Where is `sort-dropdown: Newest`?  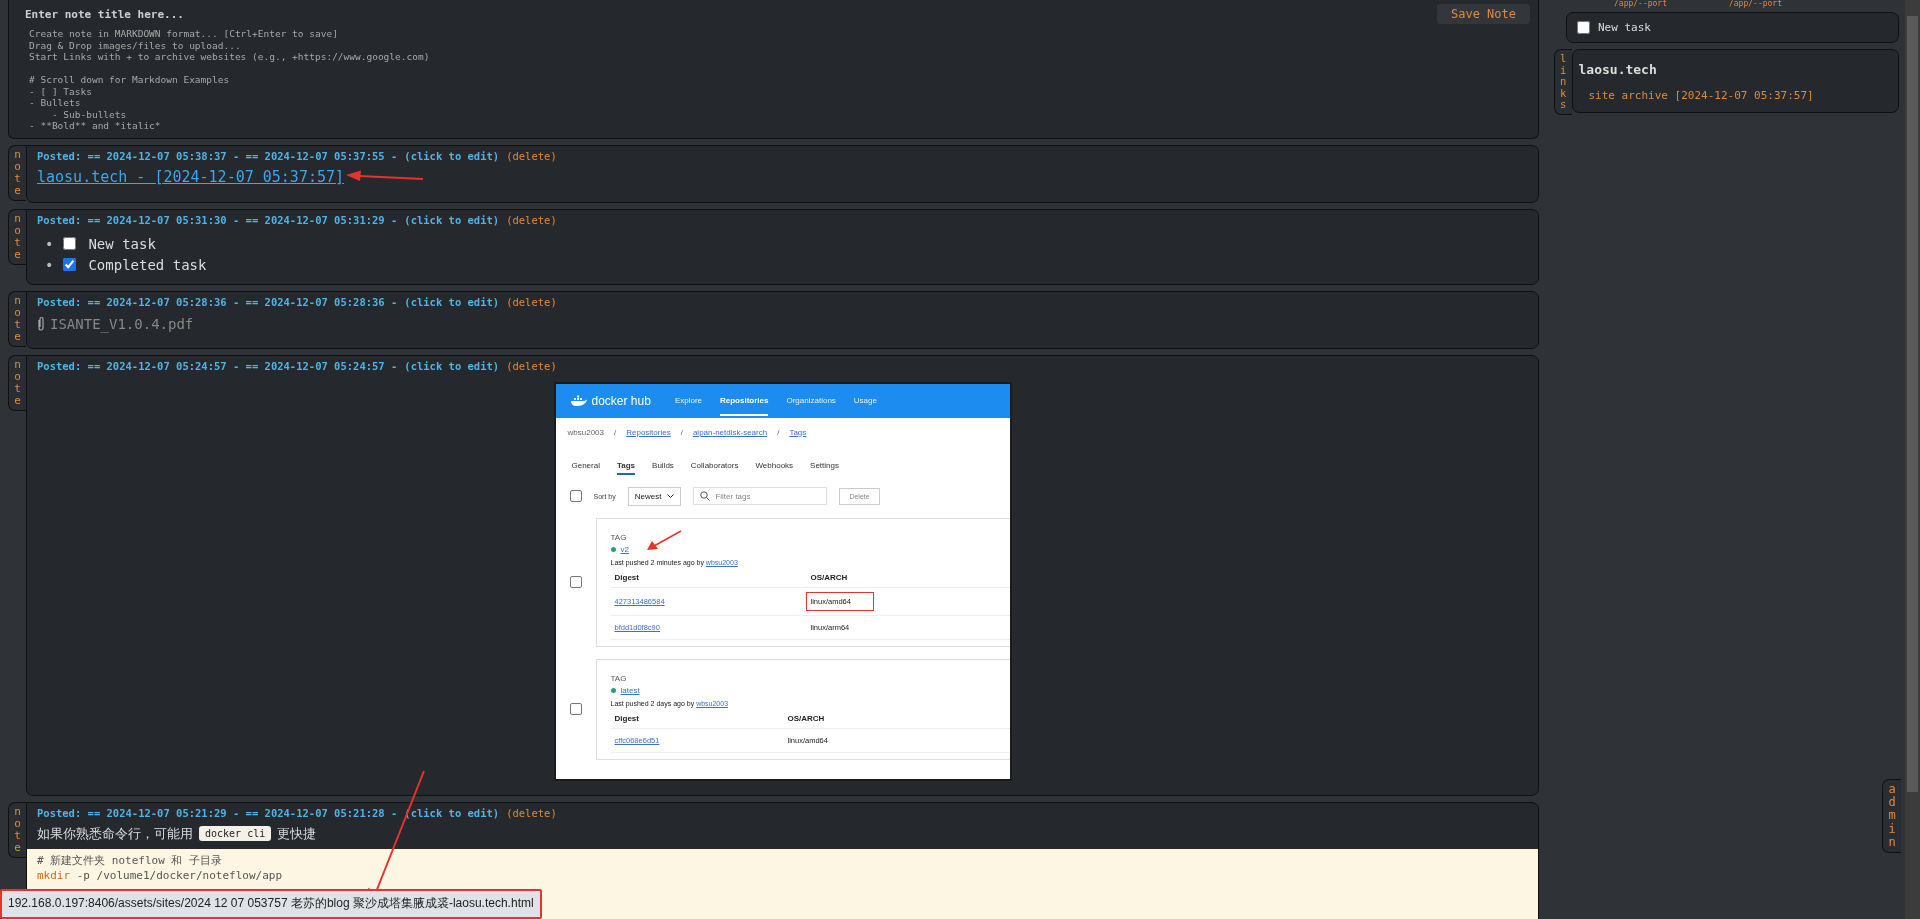
sort-dropdown: Newest is located at coordinates (654, 496).